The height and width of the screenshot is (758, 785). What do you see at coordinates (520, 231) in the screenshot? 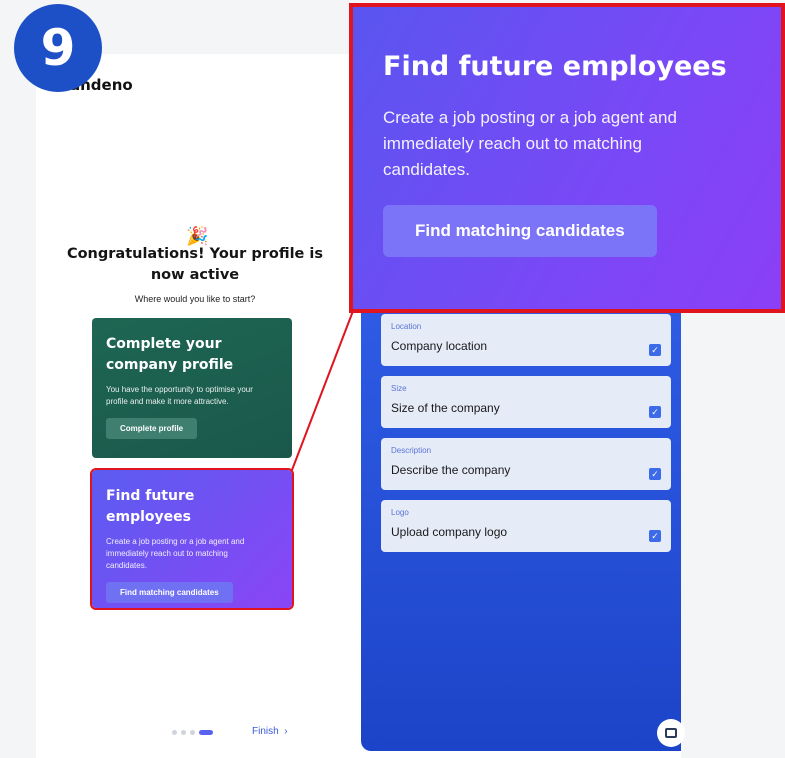
I see `zoom-find-matching-candidates-button: Find matching candidates` at bounding box center [520, 231].